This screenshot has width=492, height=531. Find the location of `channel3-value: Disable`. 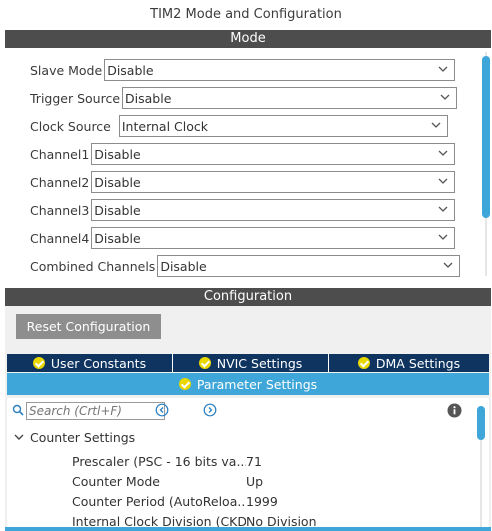

channel3-value: Disable is located at coordinates (117, 210).